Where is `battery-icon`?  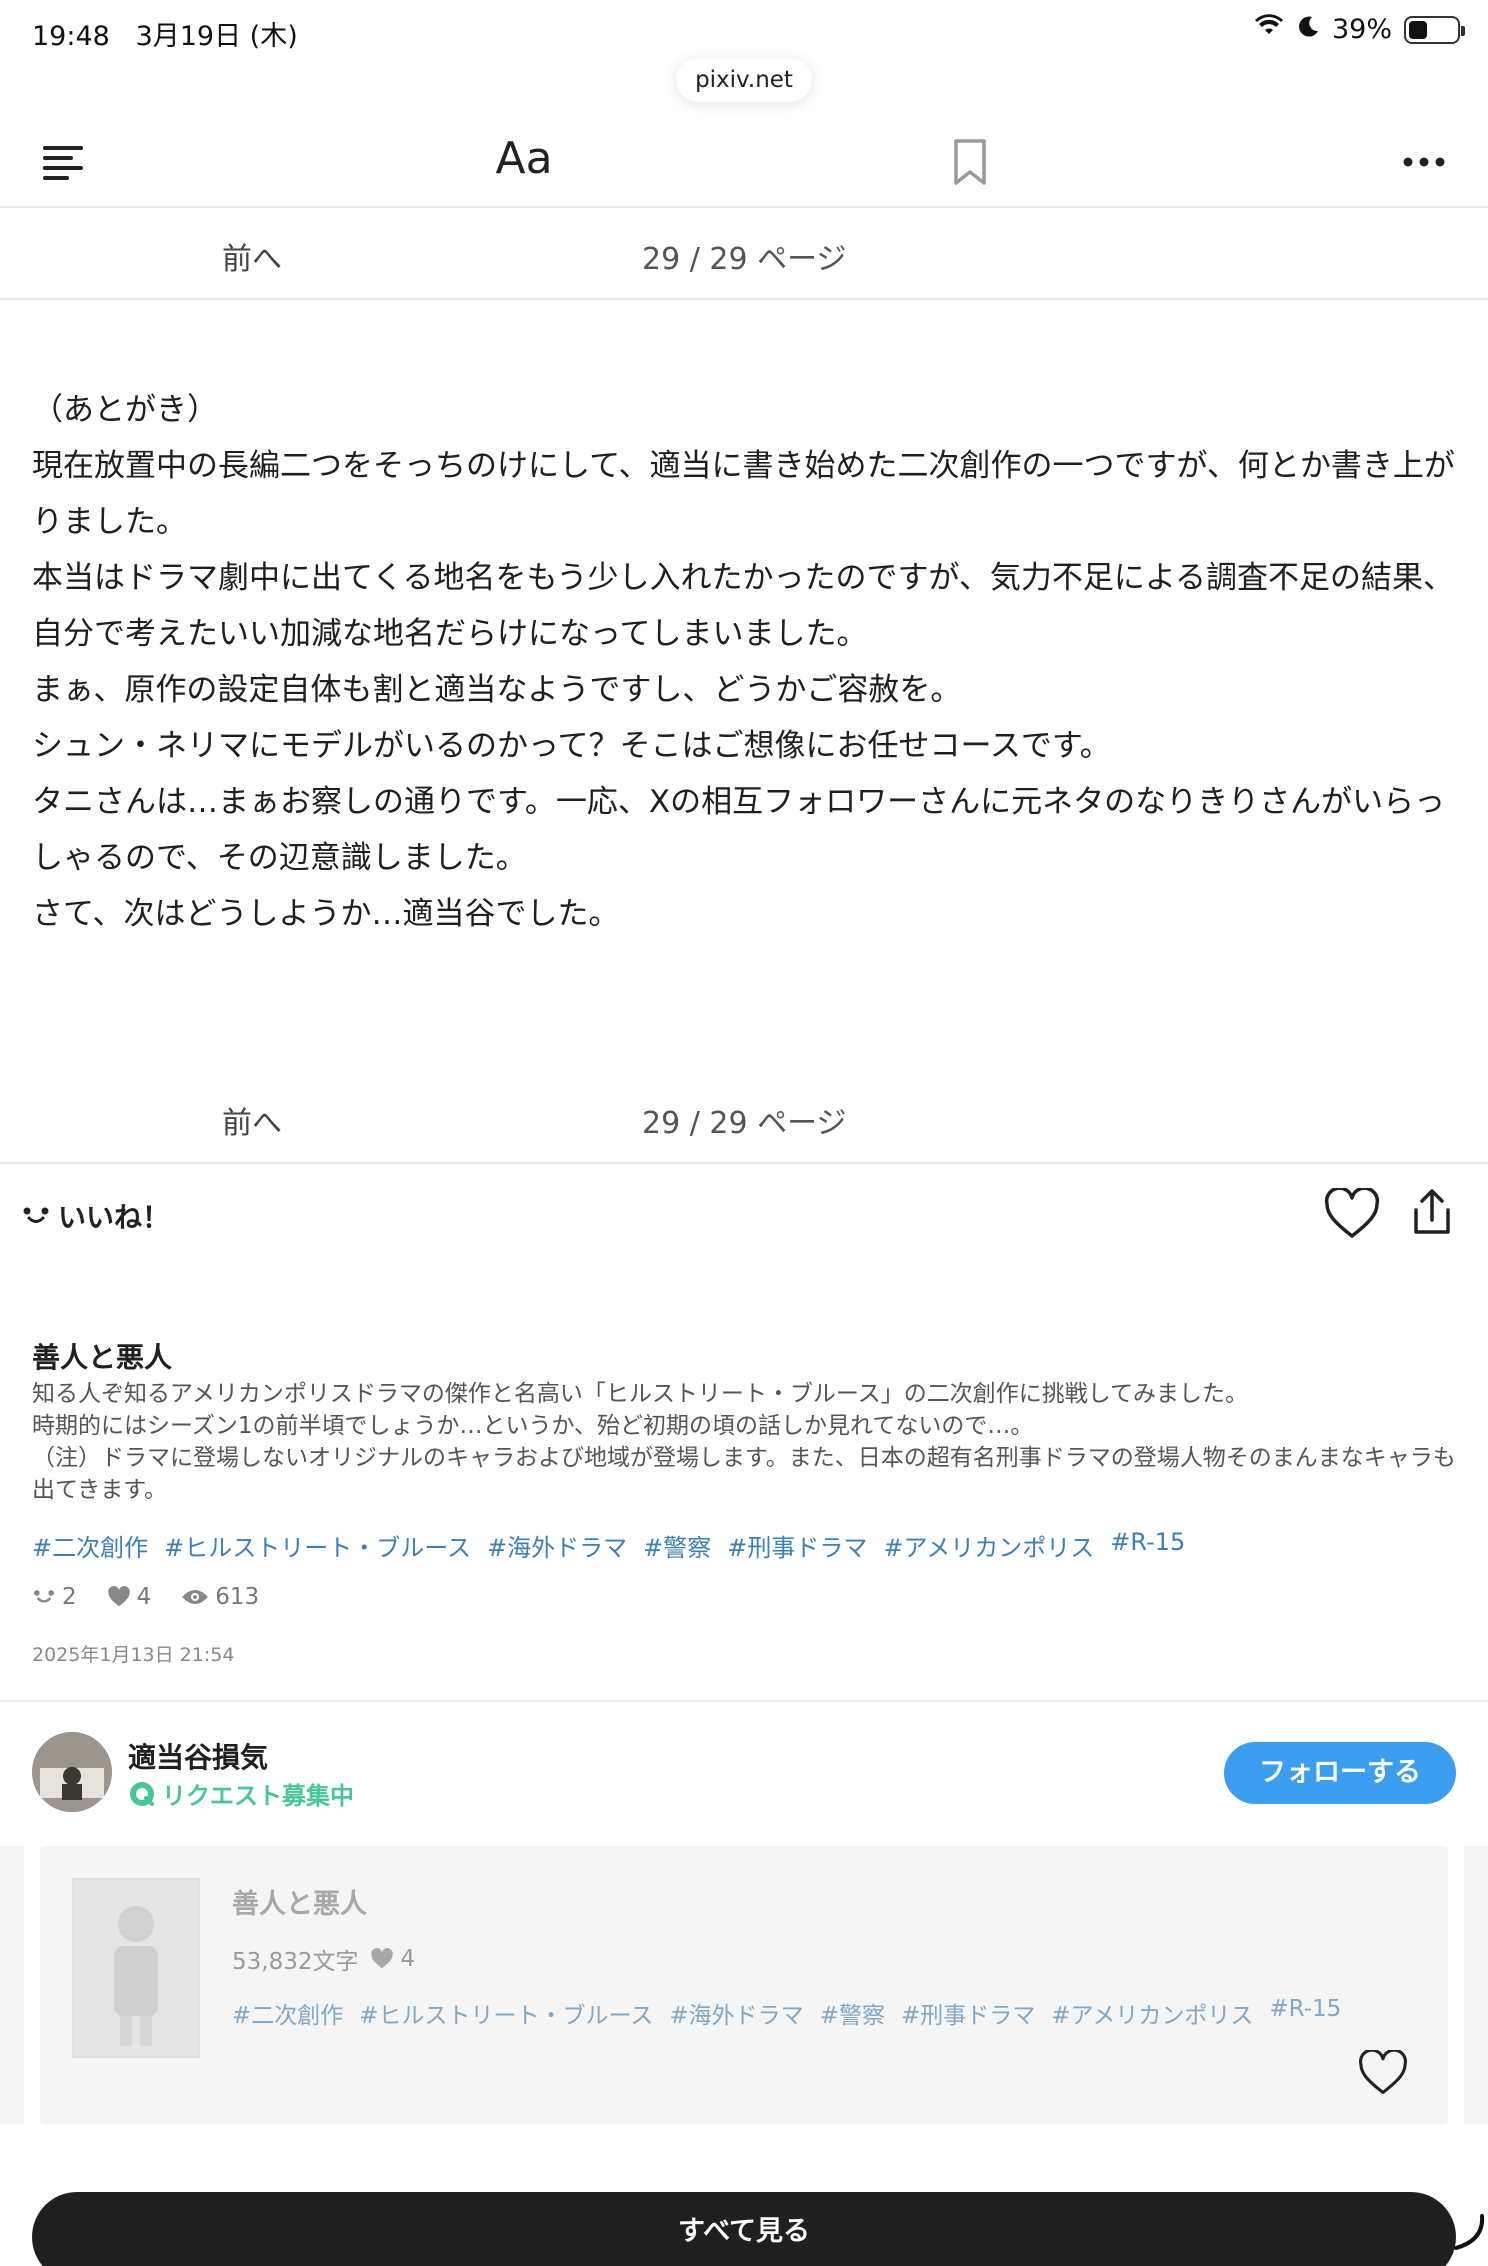 battery-icon is located at coordinates (1434, 29).